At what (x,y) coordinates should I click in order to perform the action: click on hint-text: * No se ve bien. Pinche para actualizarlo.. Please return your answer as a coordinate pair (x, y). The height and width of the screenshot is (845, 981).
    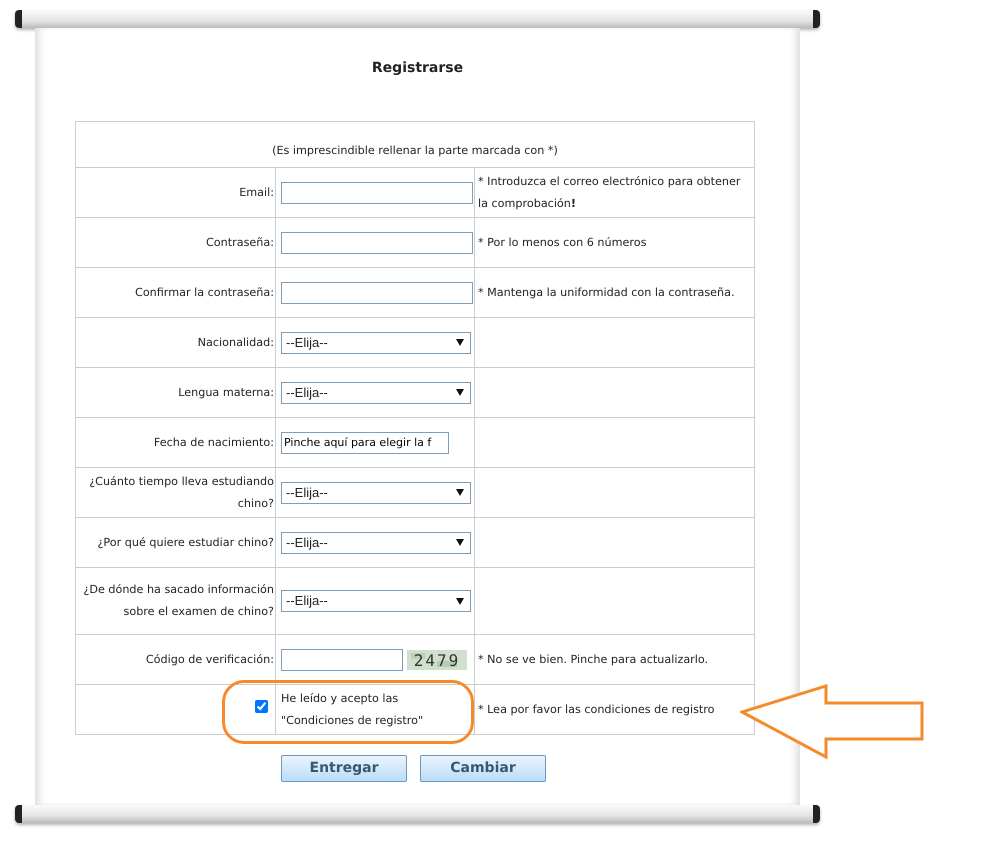
    Looking at the image, I should click on (593, 659).